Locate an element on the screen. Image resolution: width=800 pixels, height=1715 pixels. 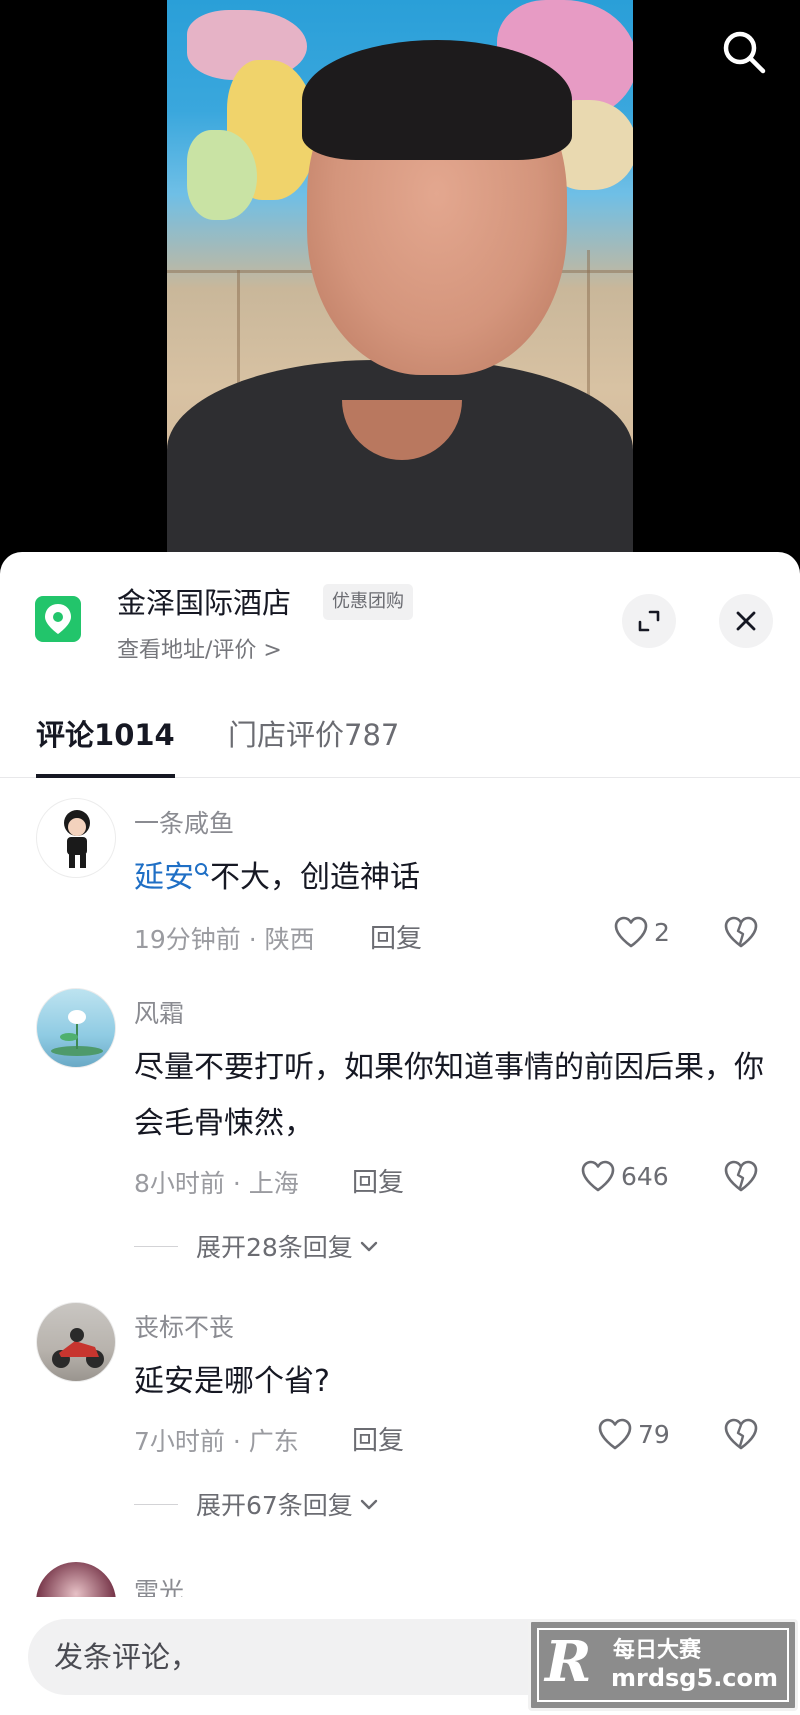
comment-item: 丧标不丧 延安是哪个省? 7小时前 · 广东 回复 79 展开67条回复 is located at coordinates (400, 1417).